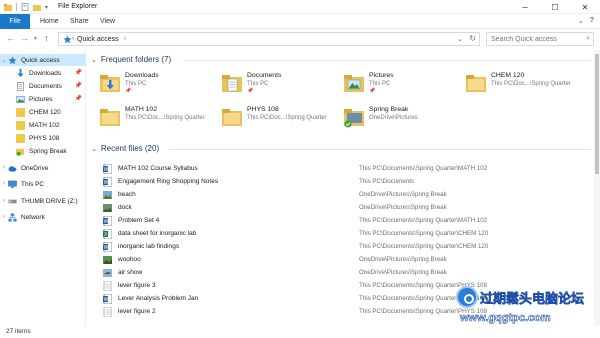 The width and height of the screenshot is (600, 338). Describe the element at coordinates (43, 99) in the screenshot. I see `sidebar-item-pictures: Pictures 📌` at that location.